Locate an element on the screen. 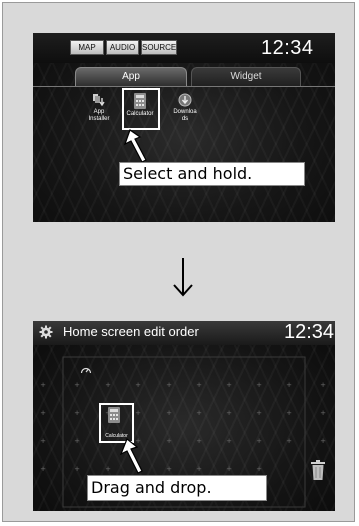 The height and width of the screenshot is (526, 359). drag-and-drop-callout: Drag and drop. is located at coordinates (177, 488).